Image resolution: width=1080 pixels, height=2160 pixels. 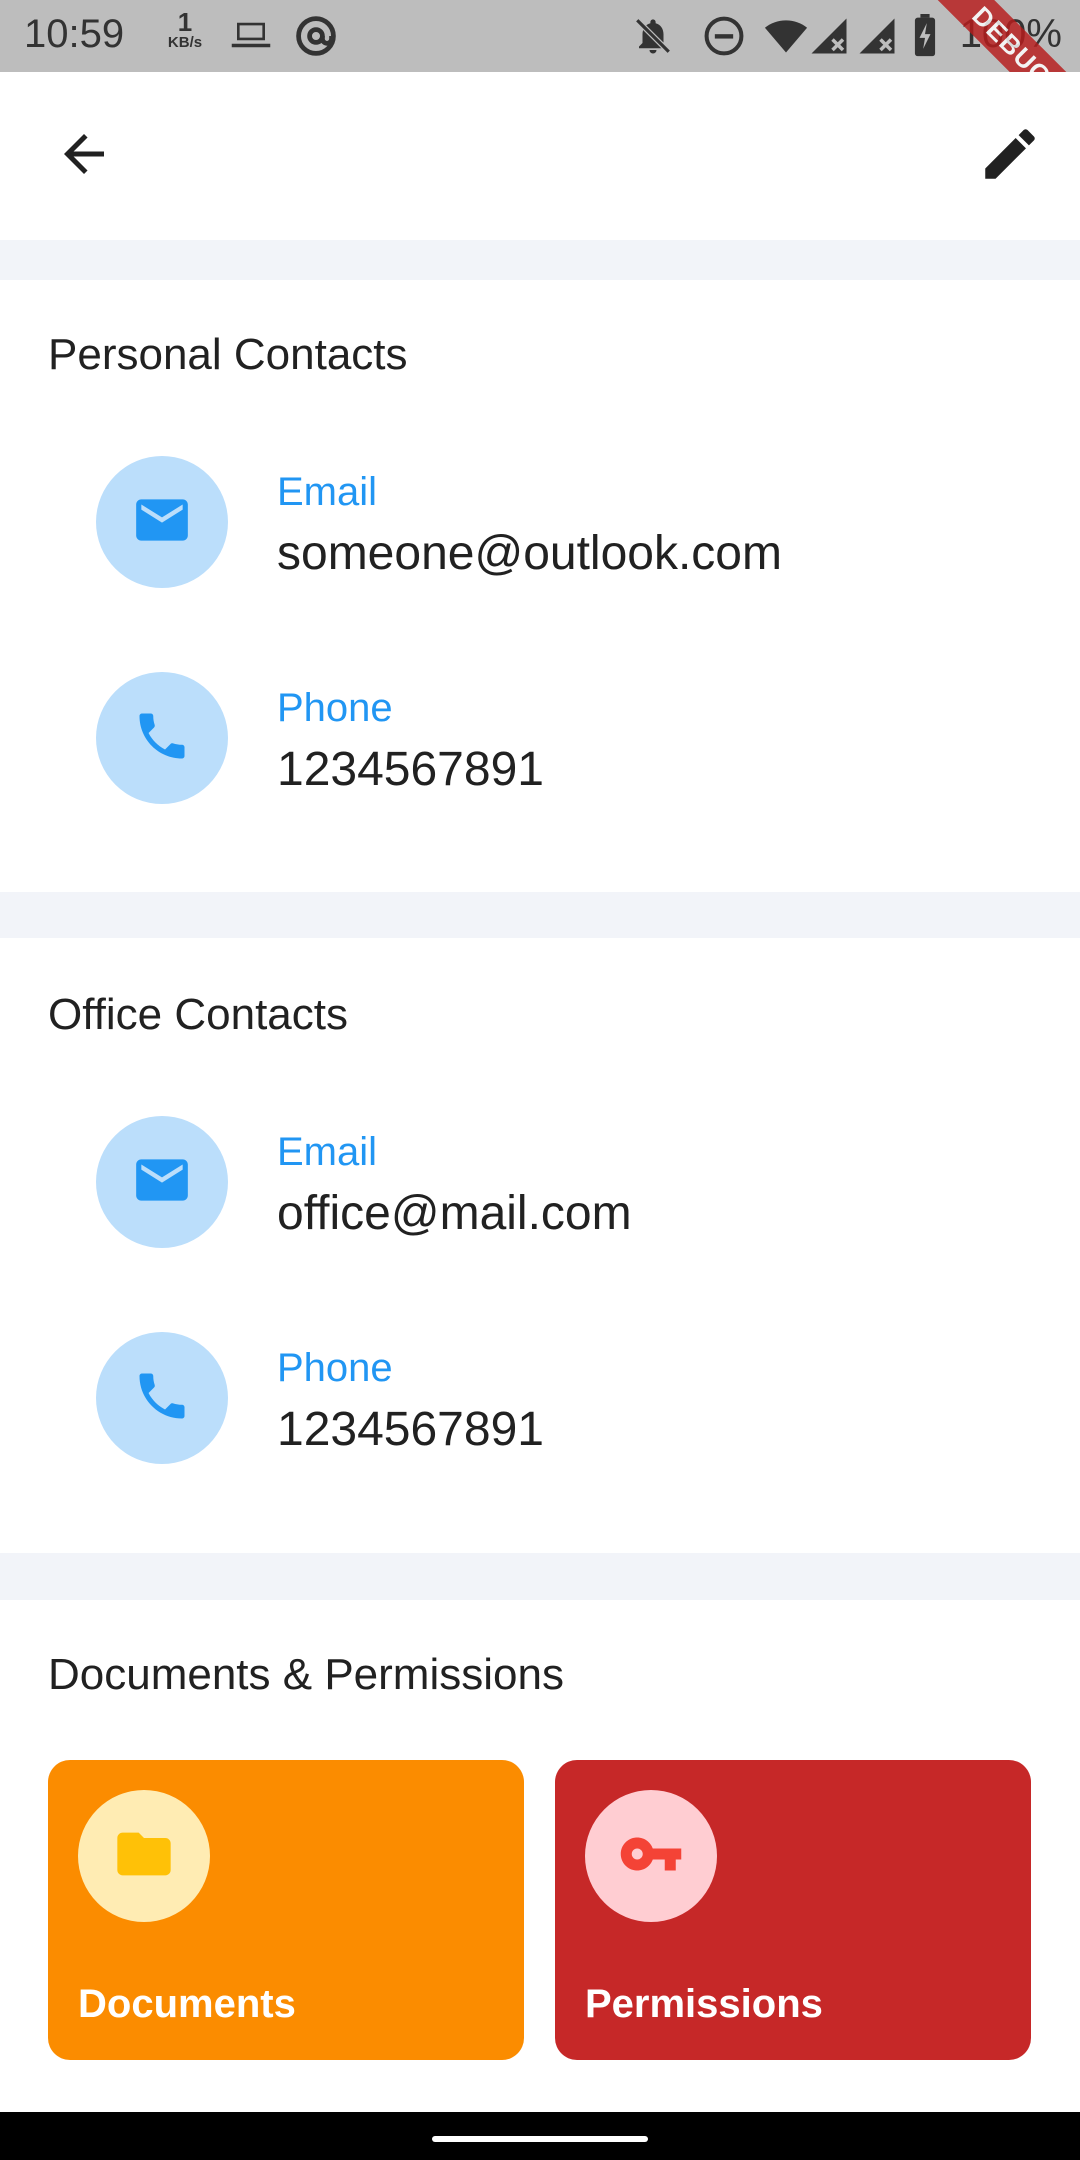 I want to click on contact-value: office@mail.com, so click(x=454, y=1213).